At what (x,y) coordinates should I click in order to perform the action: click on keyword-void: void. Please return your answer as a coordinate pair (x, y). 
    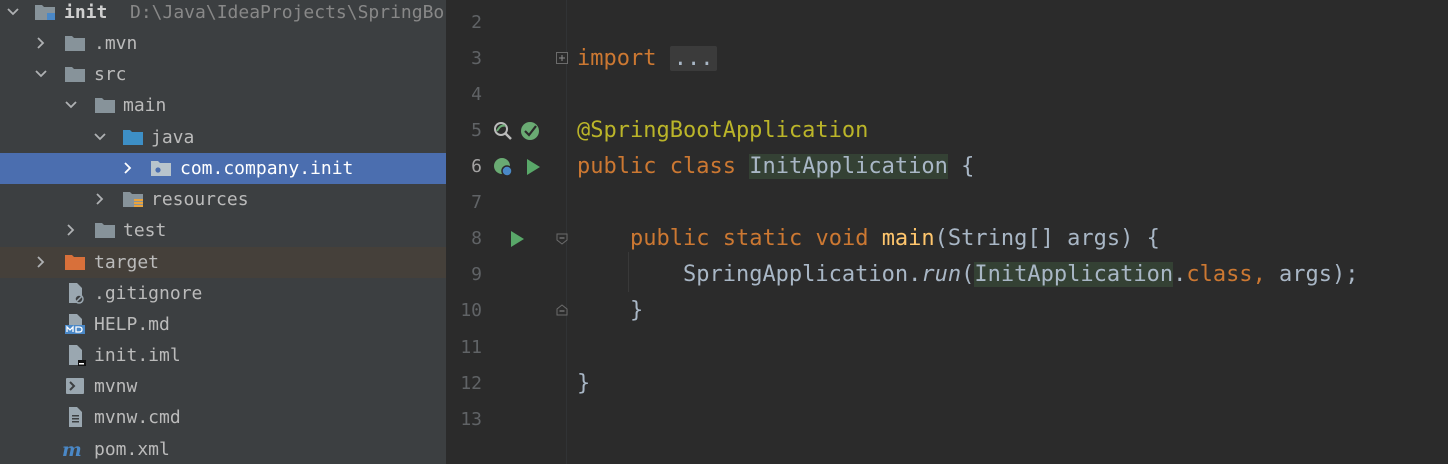
    Looking at the image, I should click on (842, 238).